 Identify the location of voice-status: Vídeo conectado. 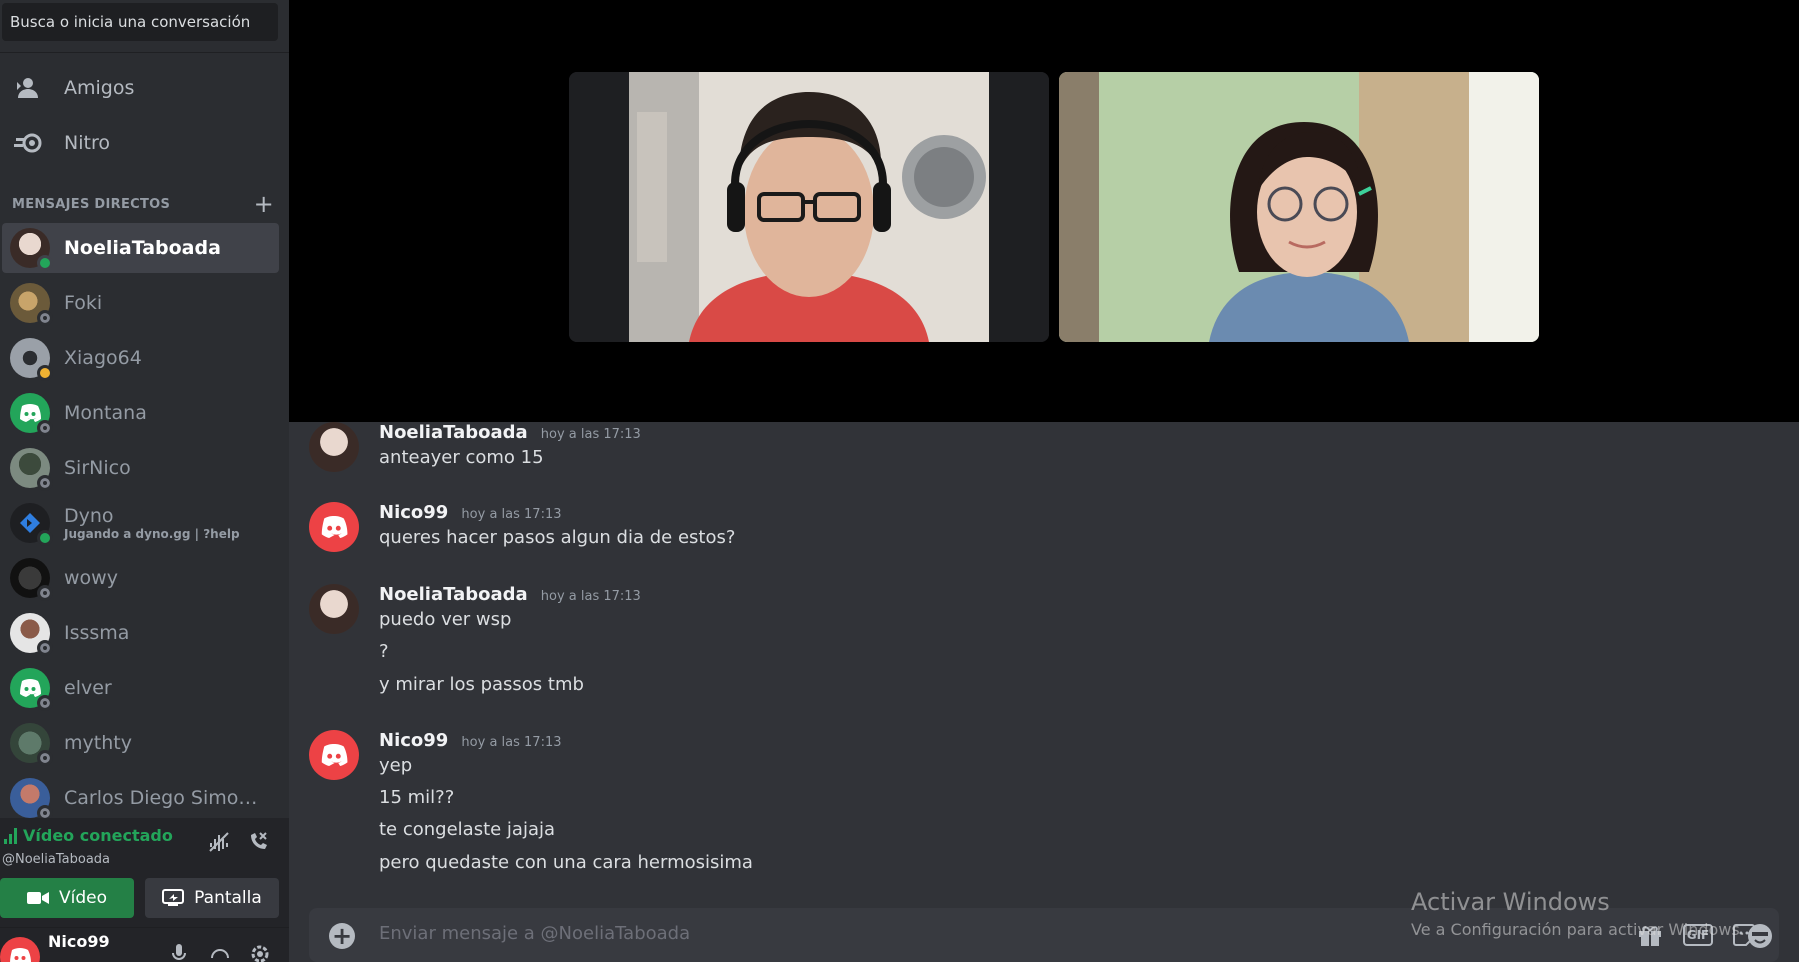
(88, 835).